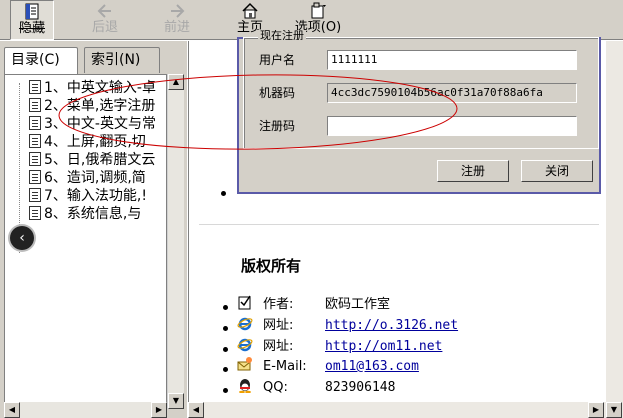 The height and width of the screenshot is (418, 623). What do you see at coordinates (176, 82) in the screenshot?
I see `scroll-up-button: ▲` at bounding box center [176, 82].